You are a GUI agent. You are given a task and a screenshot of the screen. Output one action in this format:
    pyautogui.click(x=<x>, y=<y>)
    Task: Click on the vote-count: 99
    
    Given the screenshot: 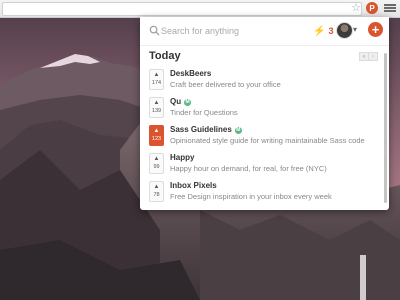 What is the action you would take?
    pyautogui.click(x=156, y=167)
    